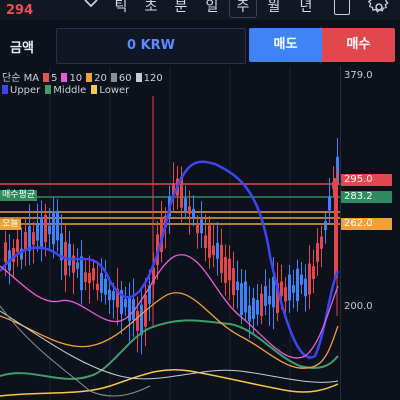  Describe the element at coordinates (10, 224) in the screenshot. I see `today-label: 오늘` at that location.